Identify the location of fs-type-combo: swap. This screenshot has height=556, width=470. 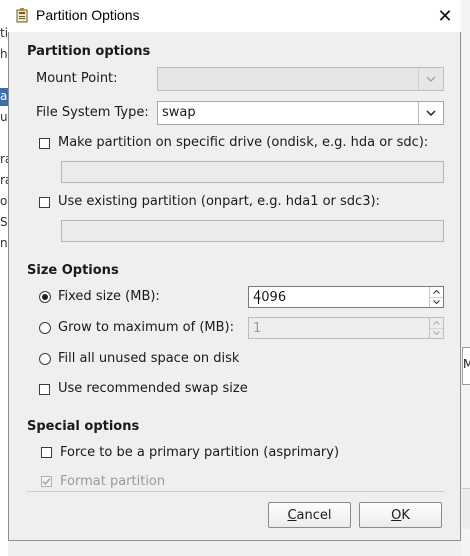
(300, 113).